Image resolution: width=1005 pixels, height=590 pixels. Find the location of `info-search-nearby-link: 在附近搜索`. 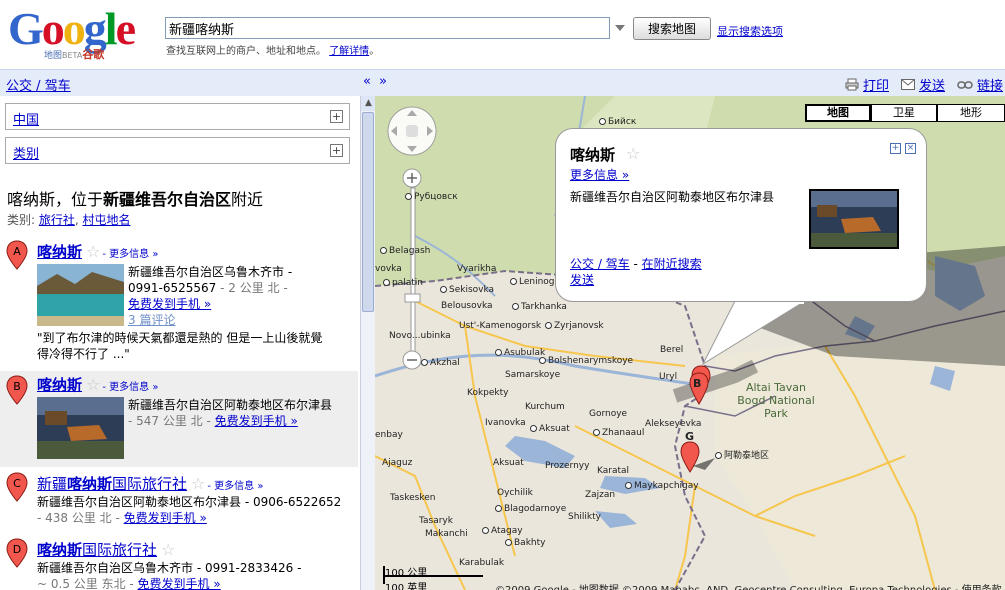

info-search-nearby-link: 在附近搜索 is located at coordinates (672, 264).